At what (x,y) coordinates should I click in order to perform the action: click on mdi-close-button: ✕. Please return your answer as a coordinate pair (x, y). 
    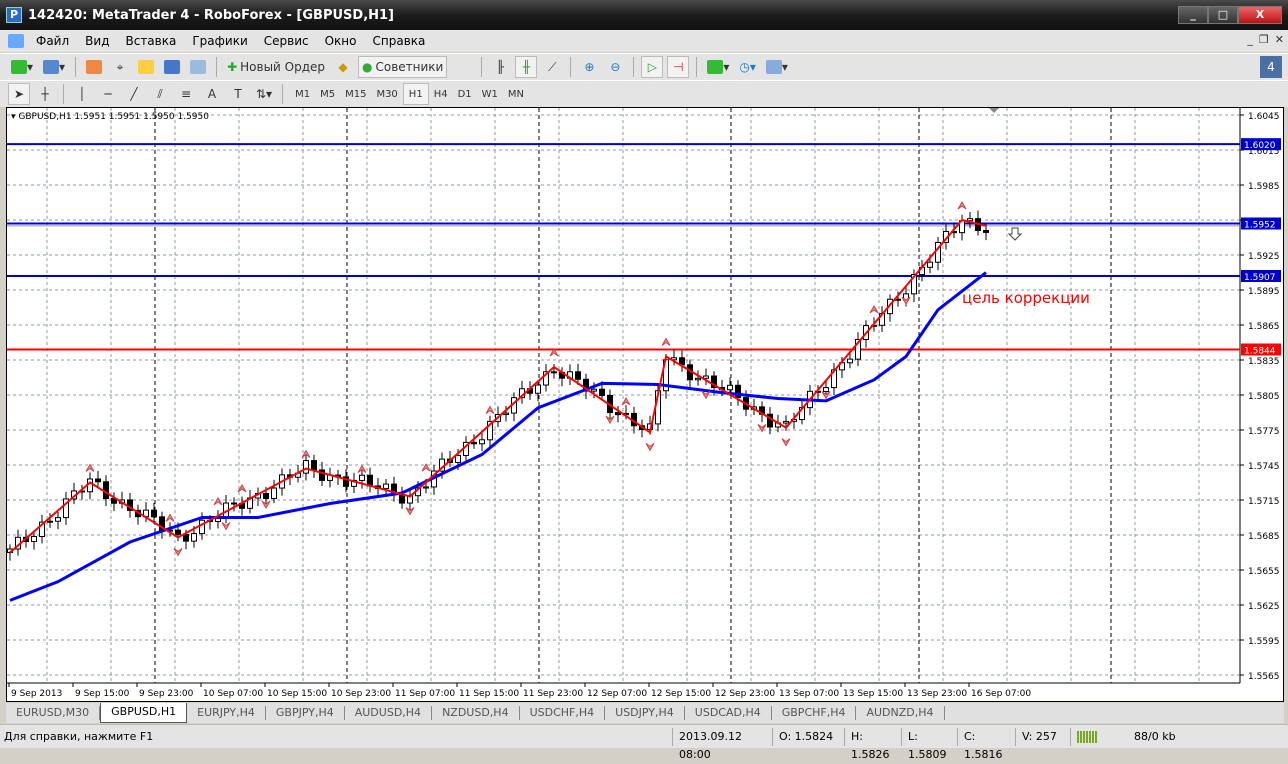
    Looking at the image, I should click on (1279, 39).